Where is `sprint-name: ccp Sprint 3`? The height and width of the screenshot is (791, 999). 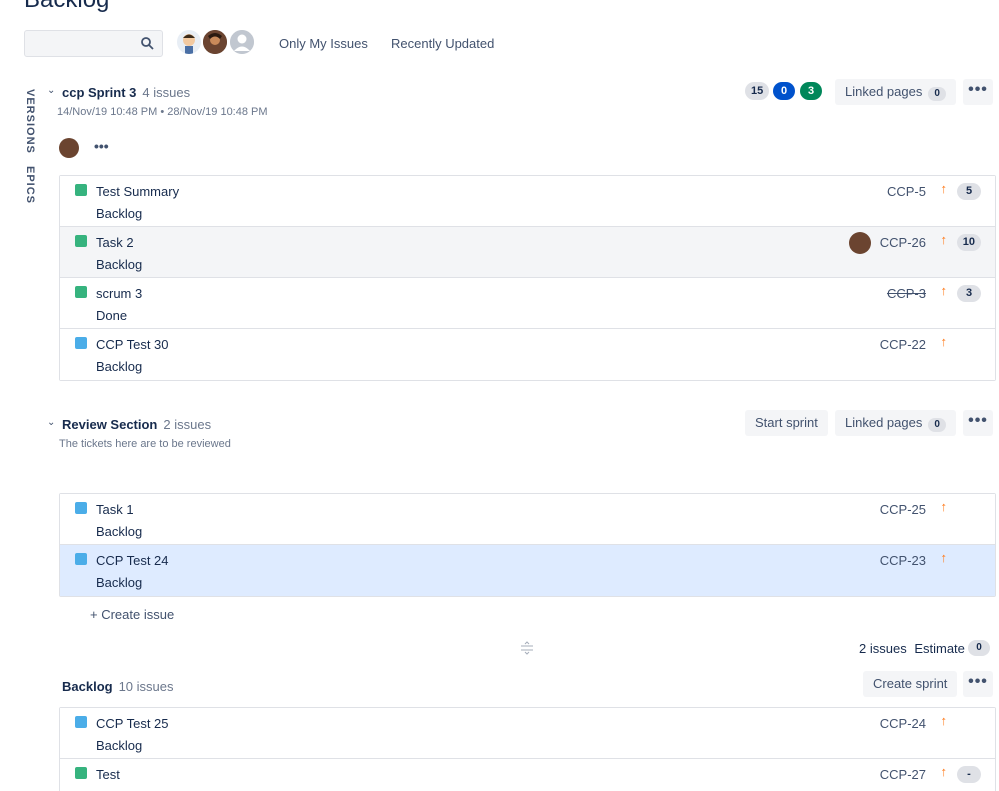 sprint-name: ccp Sprint 3 is located at coordinates (99, 92).